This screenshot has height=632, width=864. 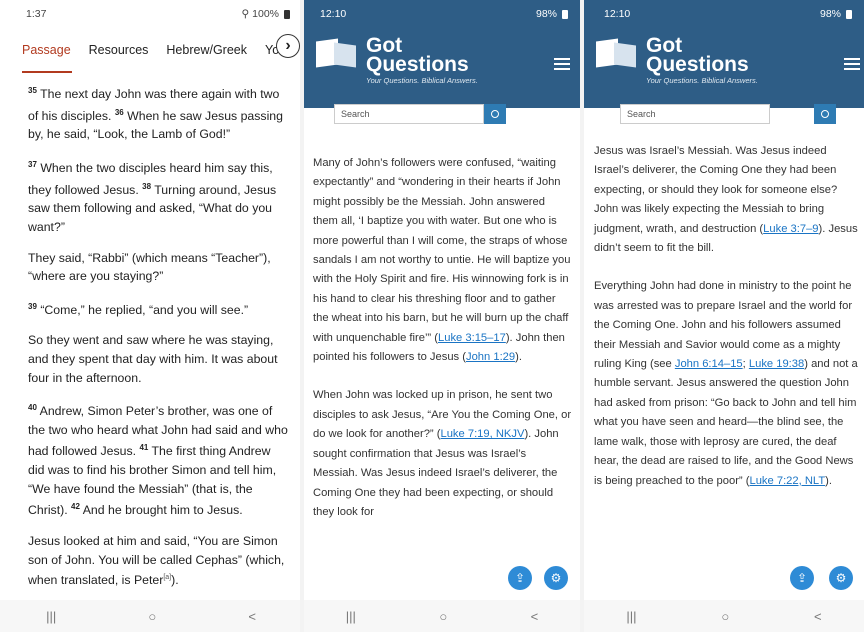 What do you see at coordinates (472, 338) in the screenshot?
I see `scripture-link: Luke 3:15–17` at bounding box center [472, 338].